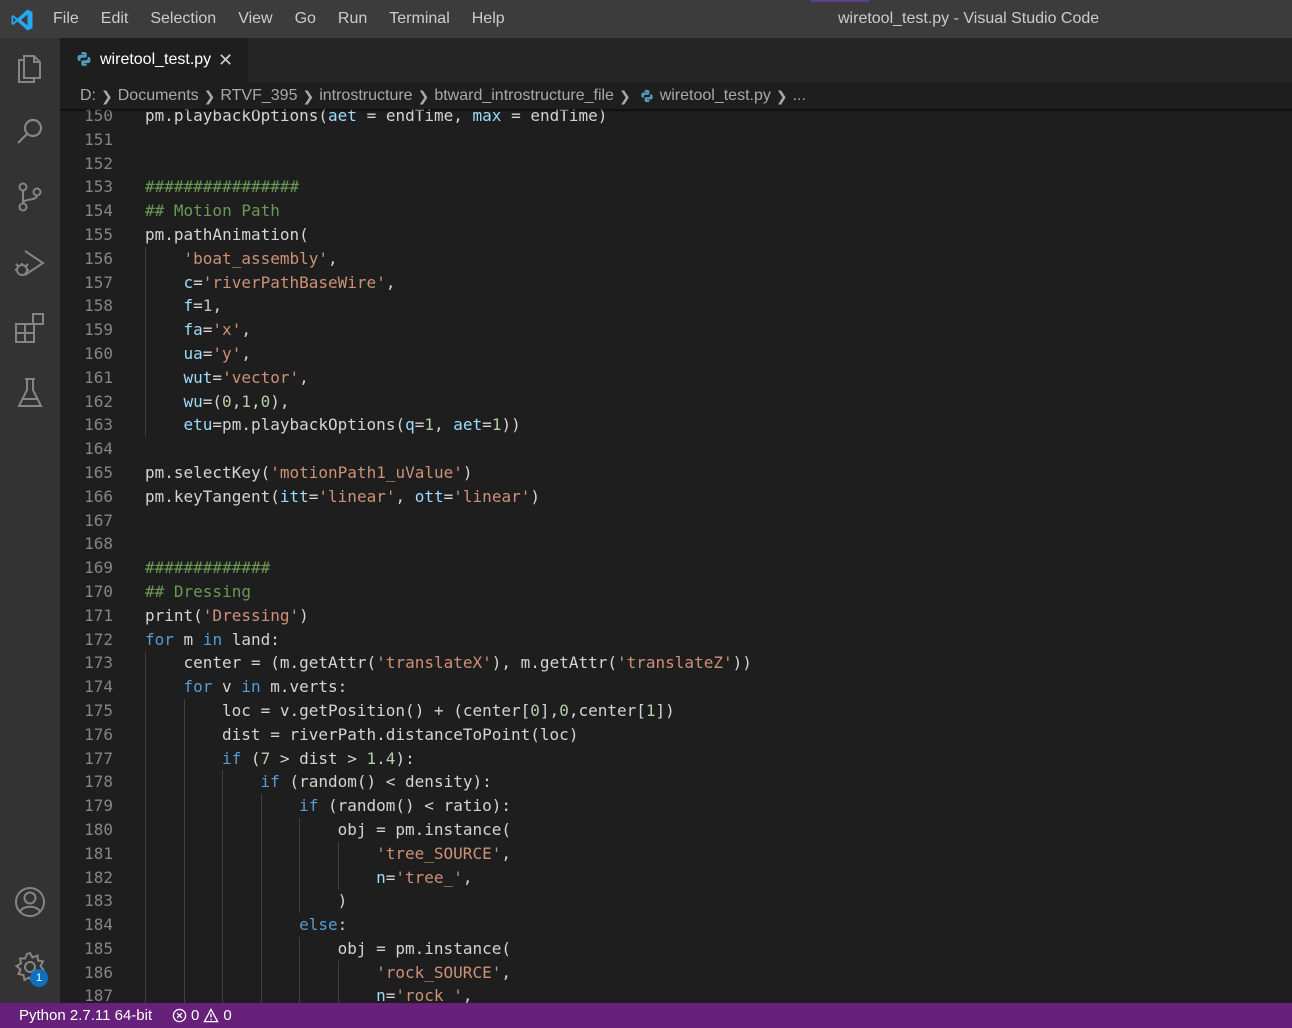 The height and width of the screenshot is (1028, 1292). Describe the element at coordinates (30, 328) in the screenshot. I see `extensions-icon` at that location.